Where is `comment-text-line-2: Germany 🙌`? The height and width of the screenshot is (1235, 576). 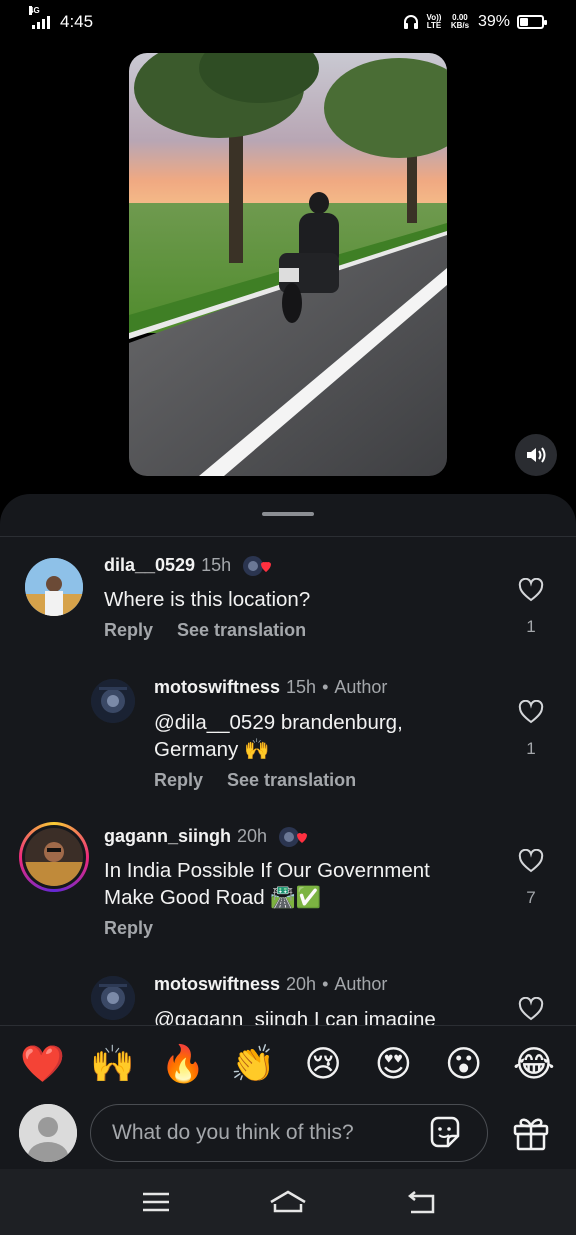
comment-text-line-2: Germany 🙌 is located at coordinates (212, 749).